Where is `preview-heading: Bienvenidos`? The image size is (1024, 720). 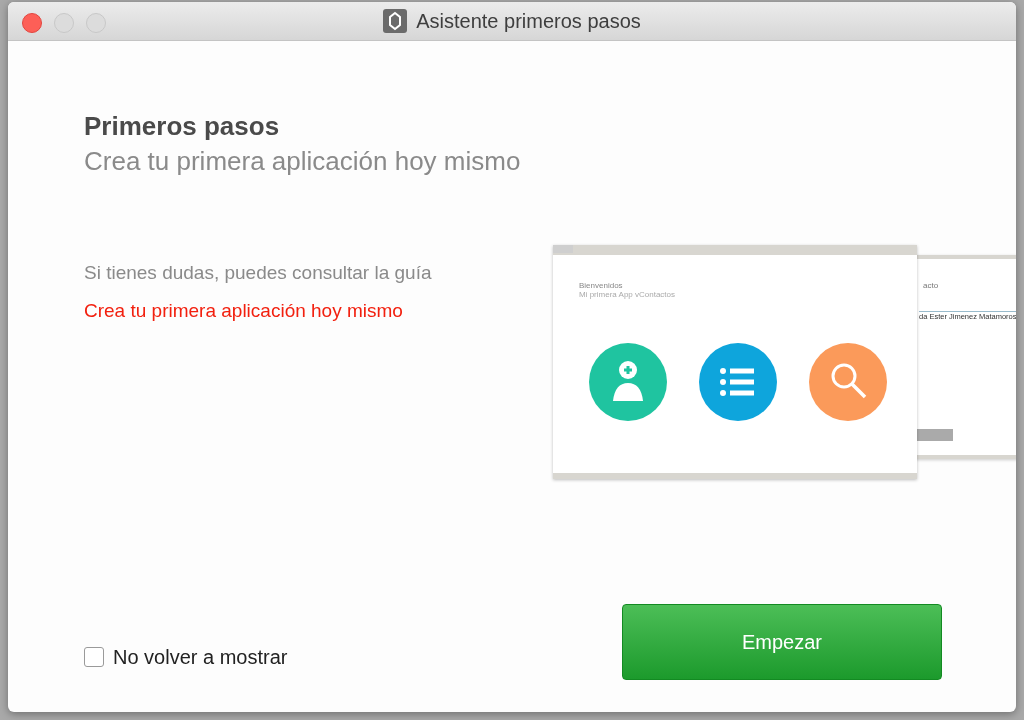
preview-heading: Bienvenidos is located at coordinates (601, 285).